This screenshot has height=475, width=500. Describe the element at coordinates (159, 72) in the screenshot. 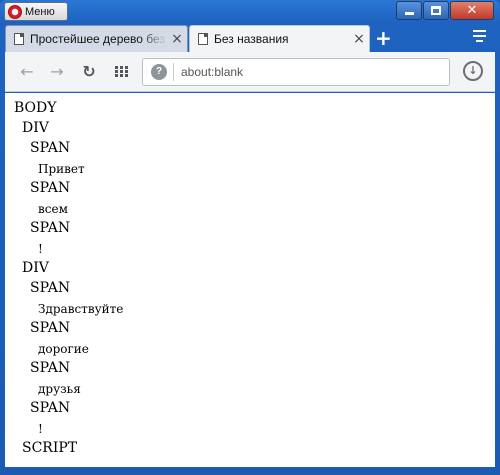

I see `site-info-icon: ?` at that location.